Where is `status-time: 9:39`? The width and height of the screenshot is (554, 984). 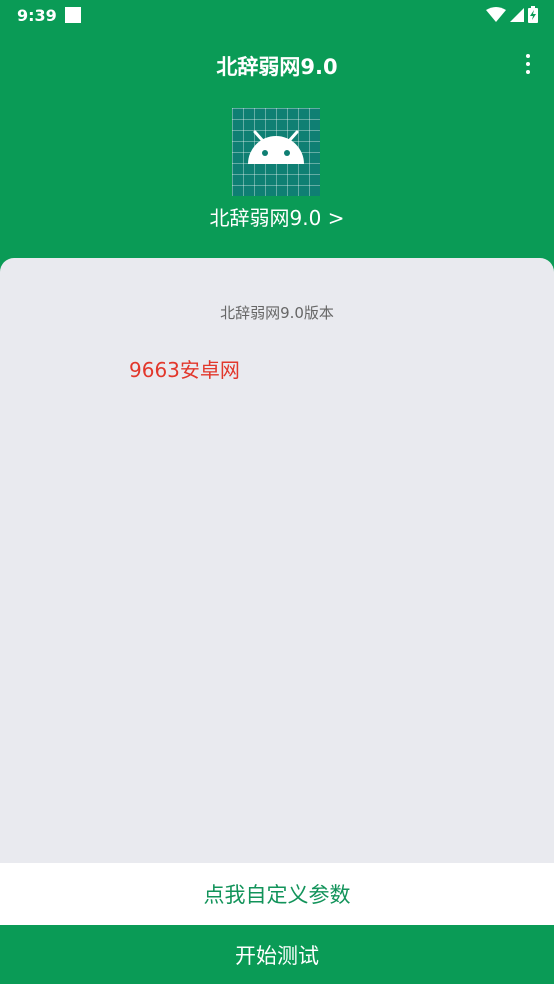
status-time: 9:39 is located at coordinates (37, 15).